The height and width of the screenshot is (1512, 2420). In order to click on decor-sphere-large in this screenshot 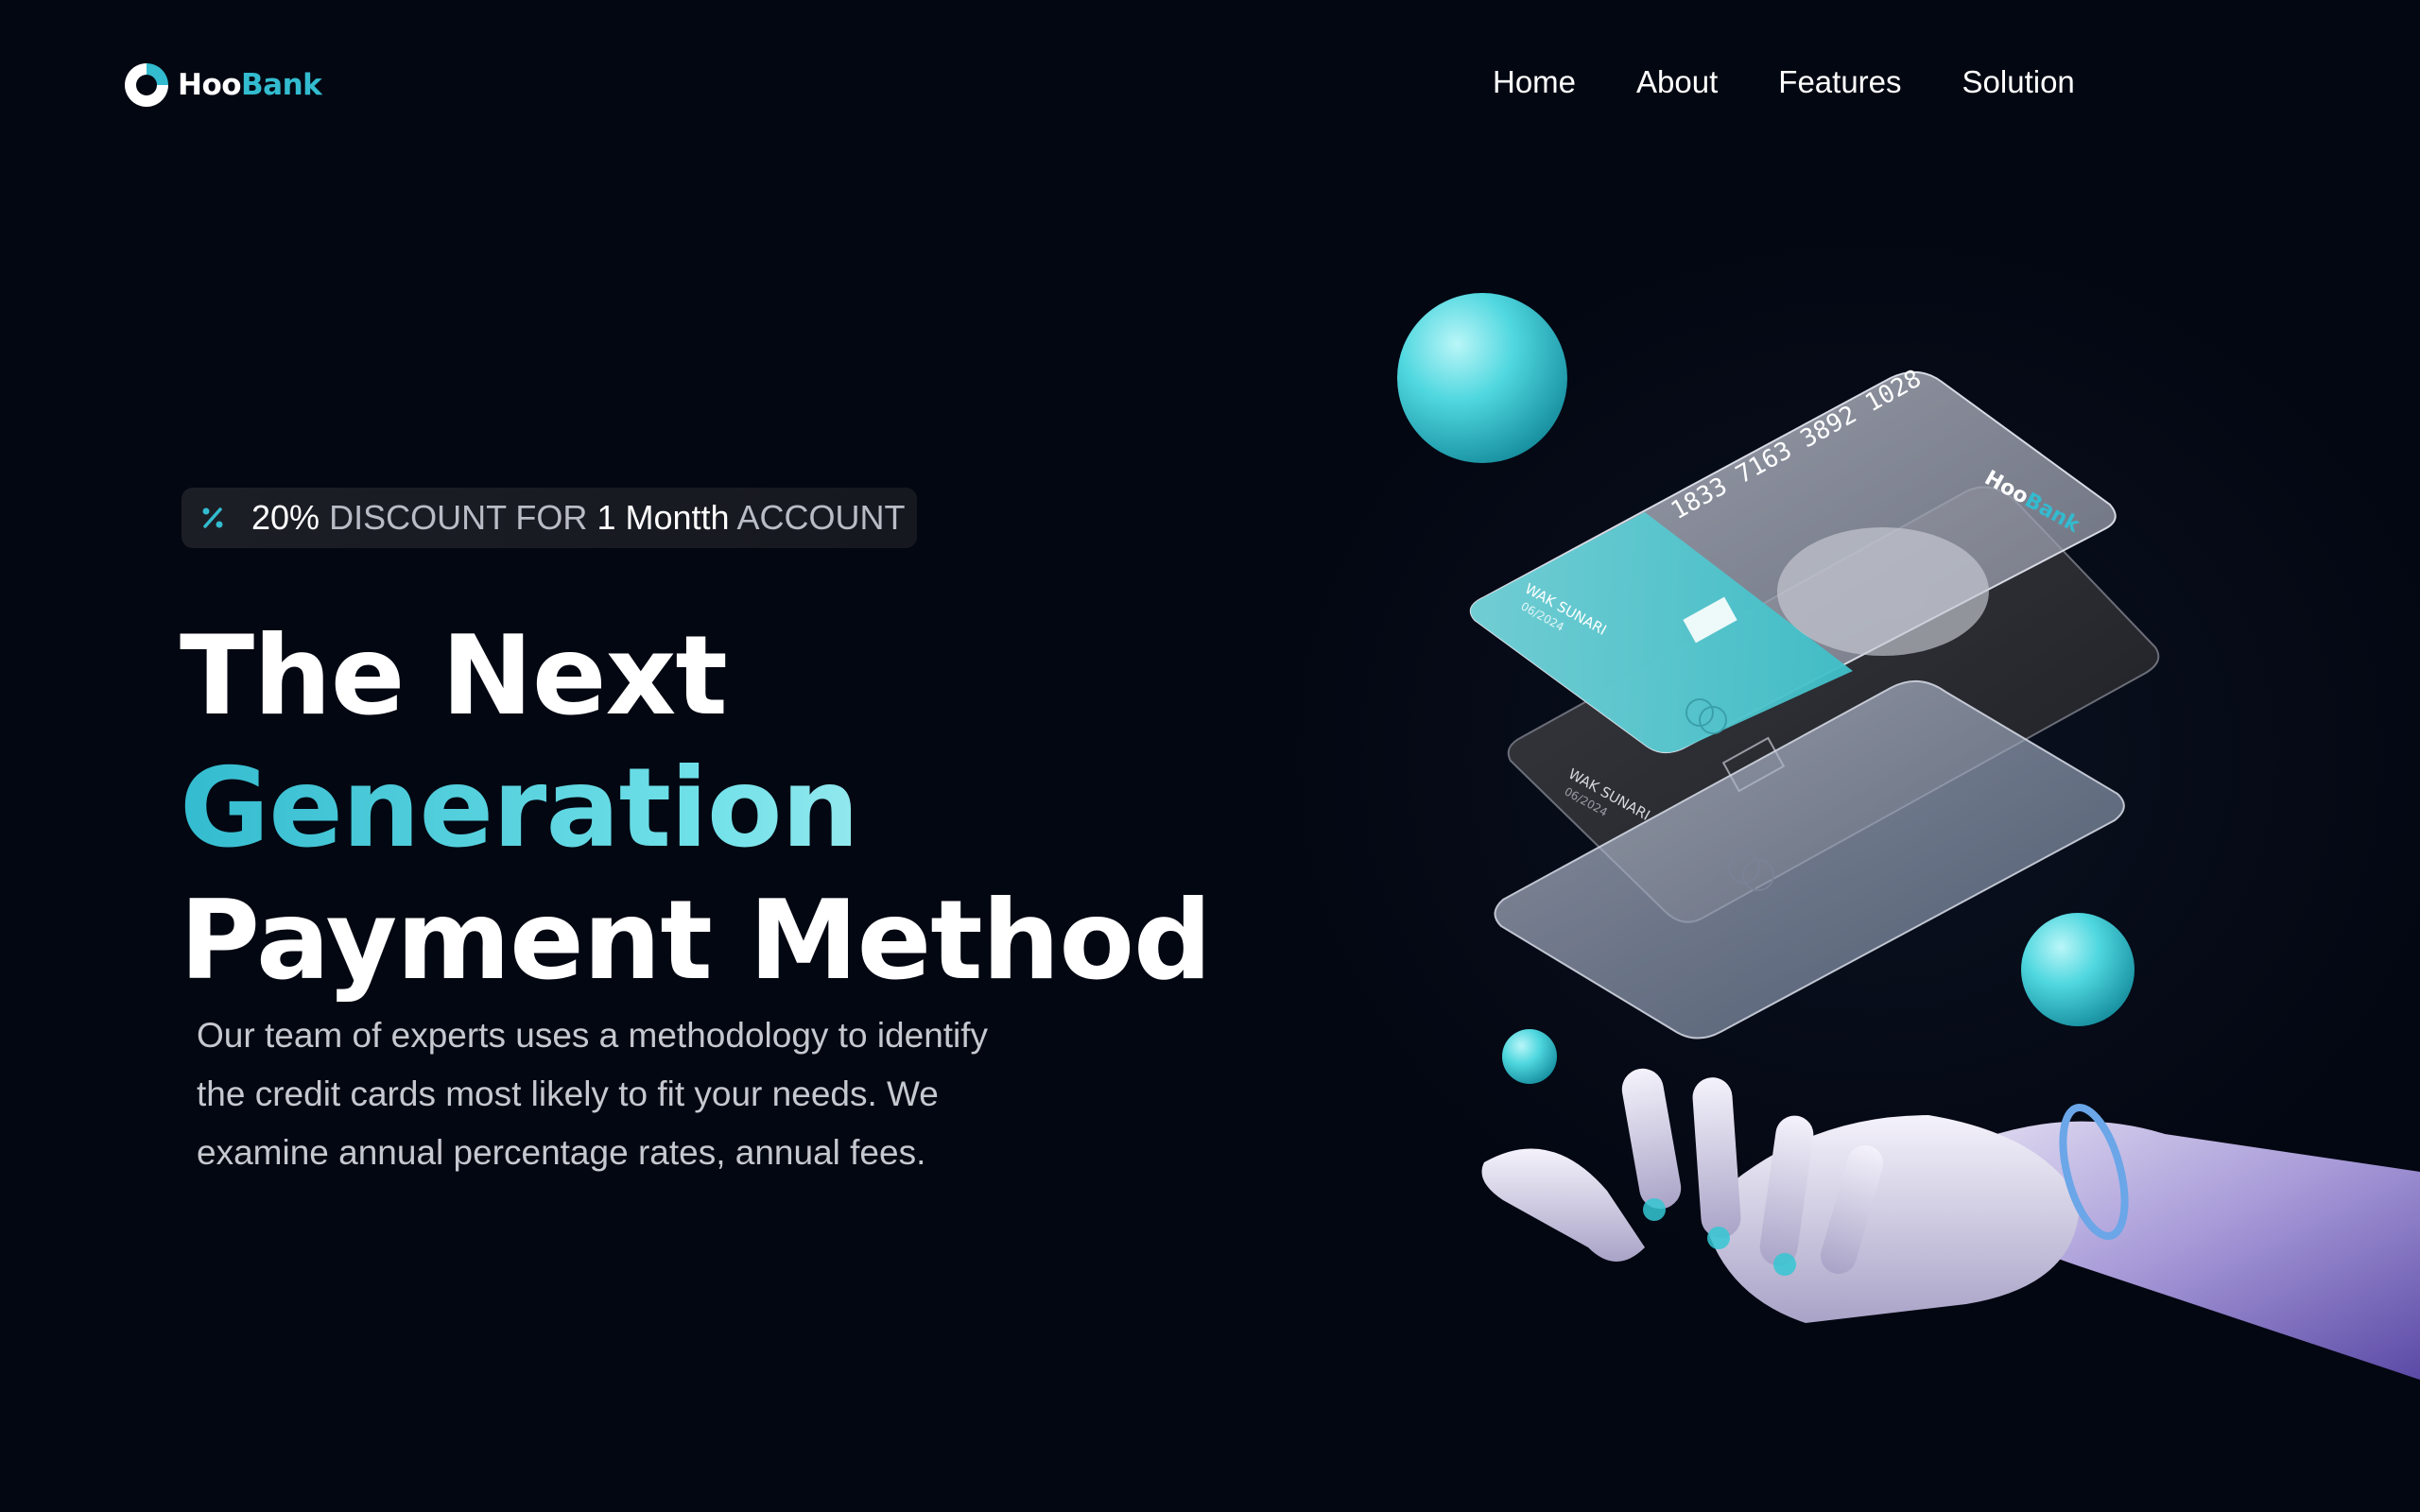, I will do `click(1482, 378)`.